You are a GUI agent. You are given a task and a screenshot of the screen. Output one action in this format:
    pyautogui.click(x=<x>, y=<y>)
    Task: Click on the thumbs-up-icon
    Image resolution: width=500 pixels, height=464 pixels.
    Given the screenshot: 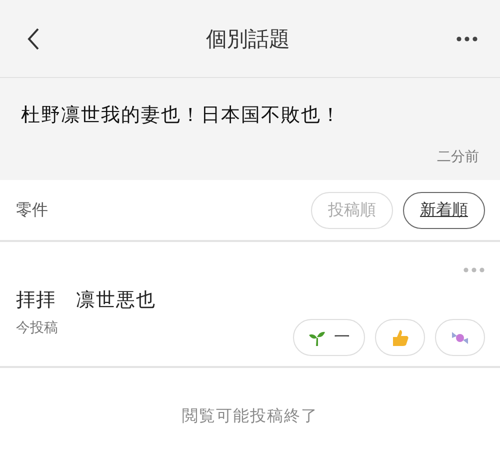 What is the action you would take?
    pyautogui.click(x=400, y=338)
    